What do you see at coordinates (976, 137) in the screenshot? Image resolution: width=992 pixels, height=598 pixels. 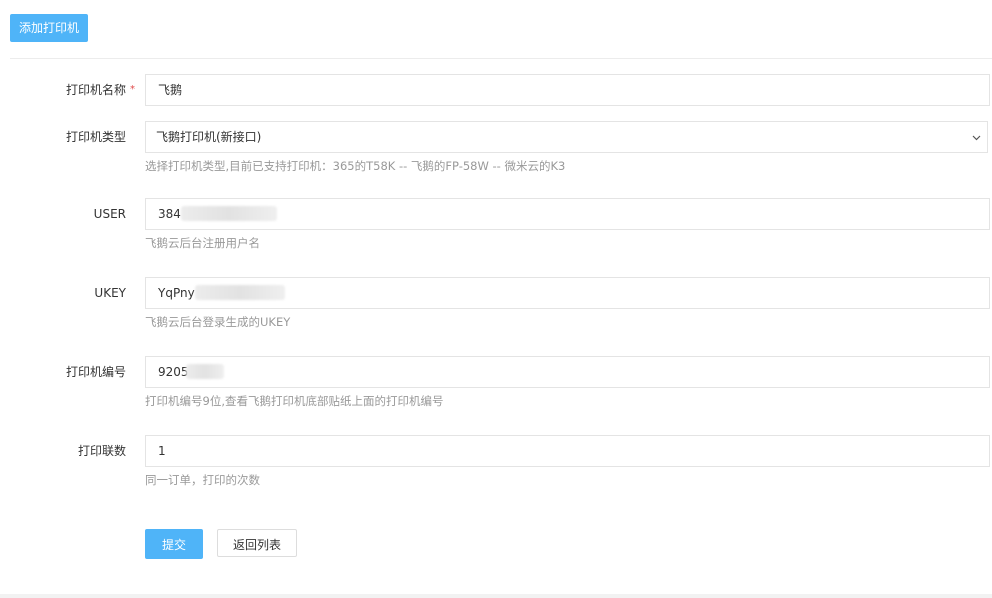 I see `chevron-down-icon` at bounding box center [976, 137].